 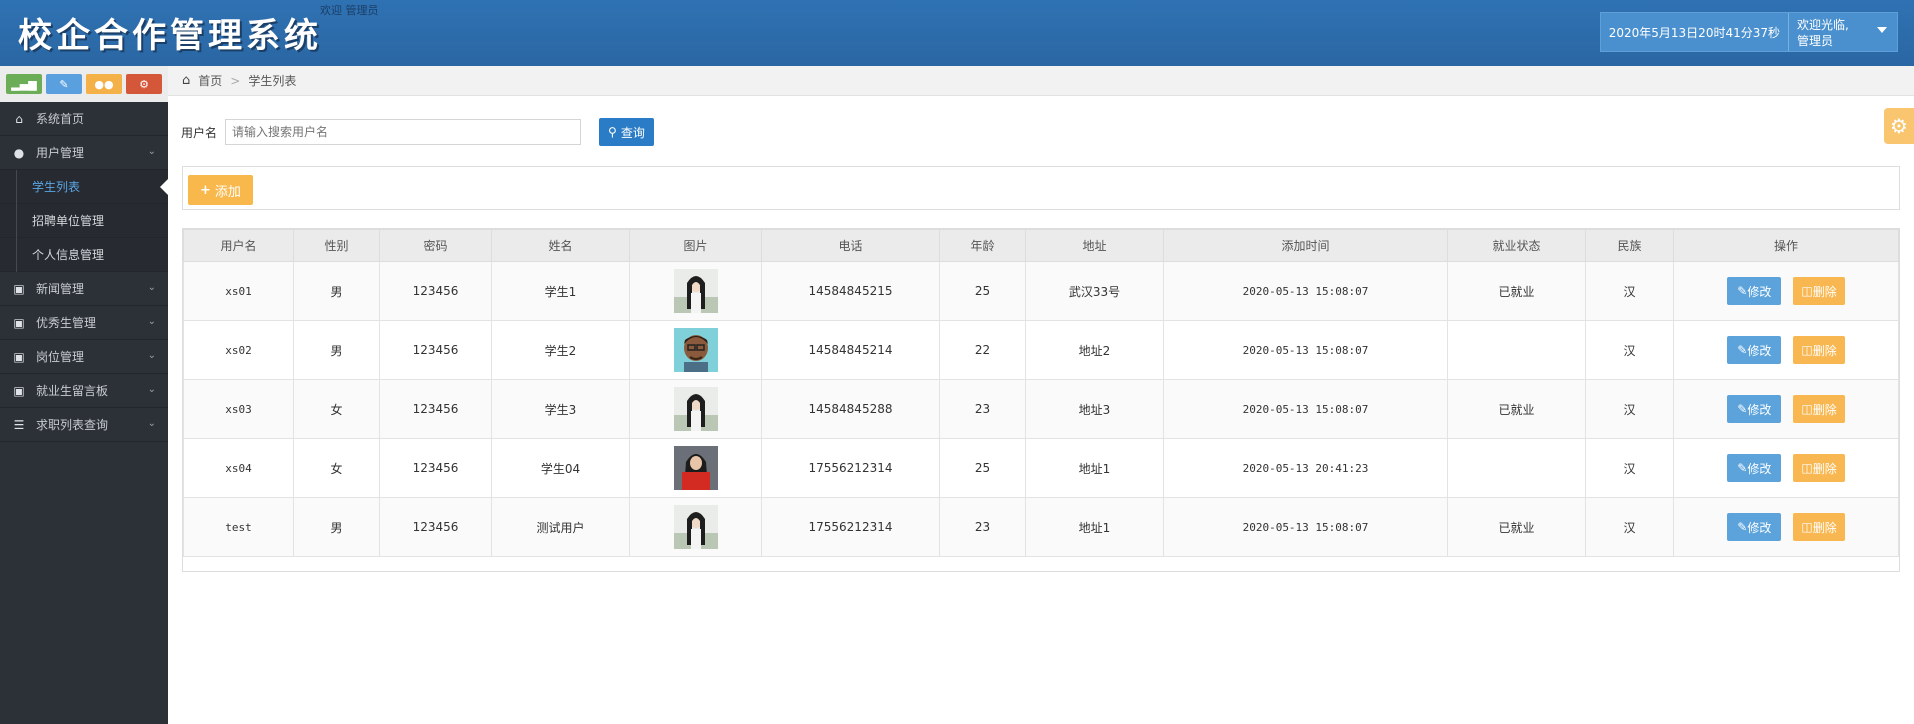 What do you see at coordinates (84, 357) in the screenshot?
I see `sidebar-item-positions: ▣ 岗位管理 ⌄` at bounding box center [84, 357].